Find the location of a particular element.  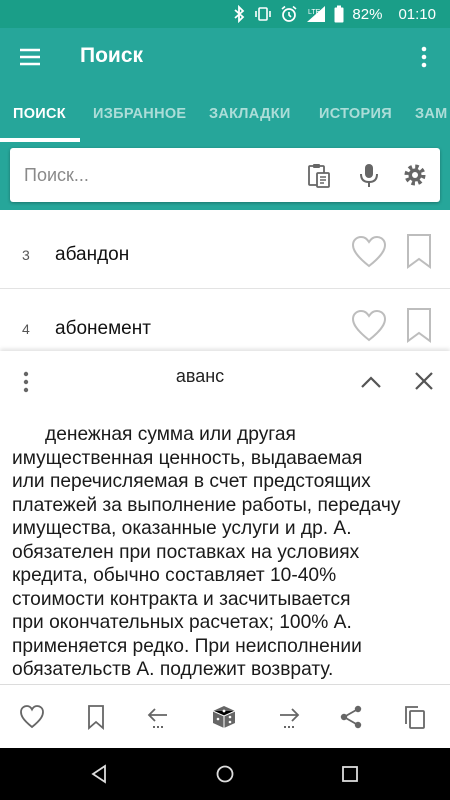

nav-home-icon is located at coordinates (225, 774).